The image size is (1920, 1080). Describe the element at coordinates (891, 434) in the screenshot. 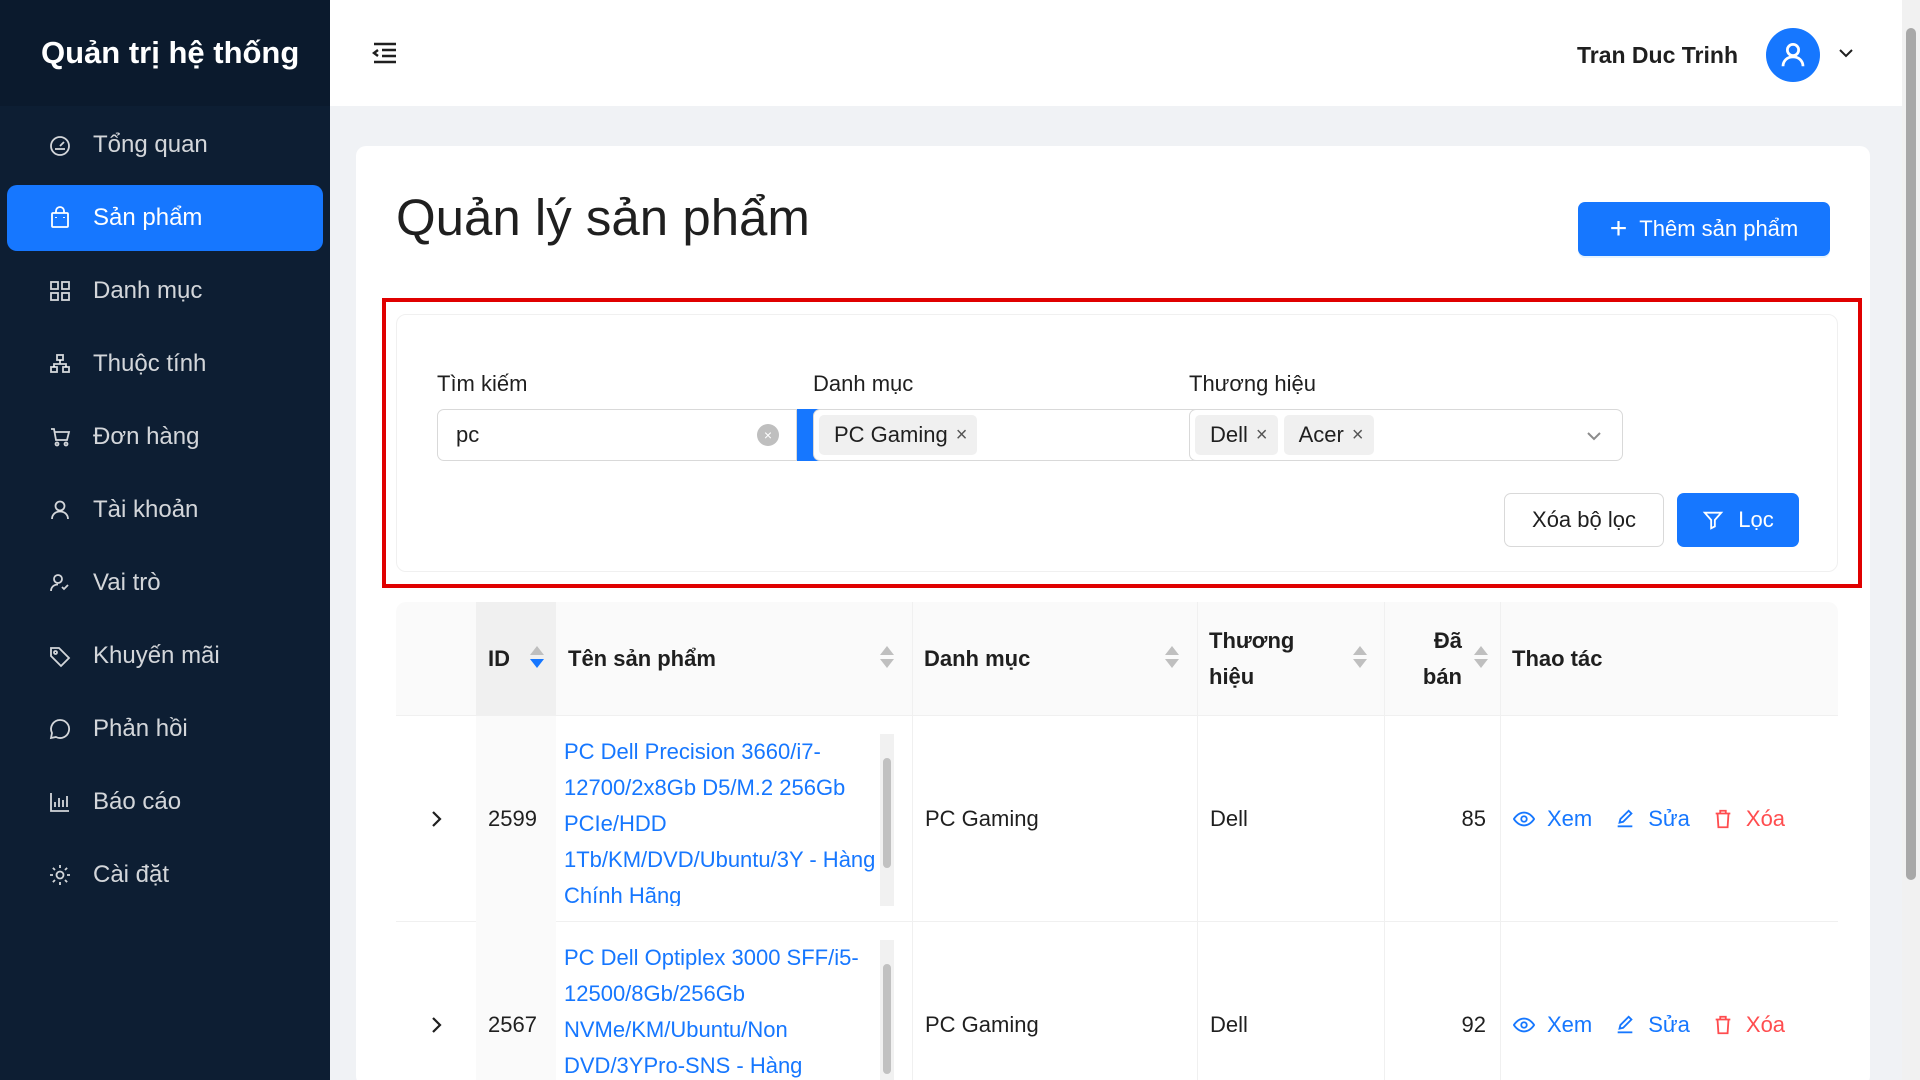

I see `tag-label: PC Gaming` at that location.